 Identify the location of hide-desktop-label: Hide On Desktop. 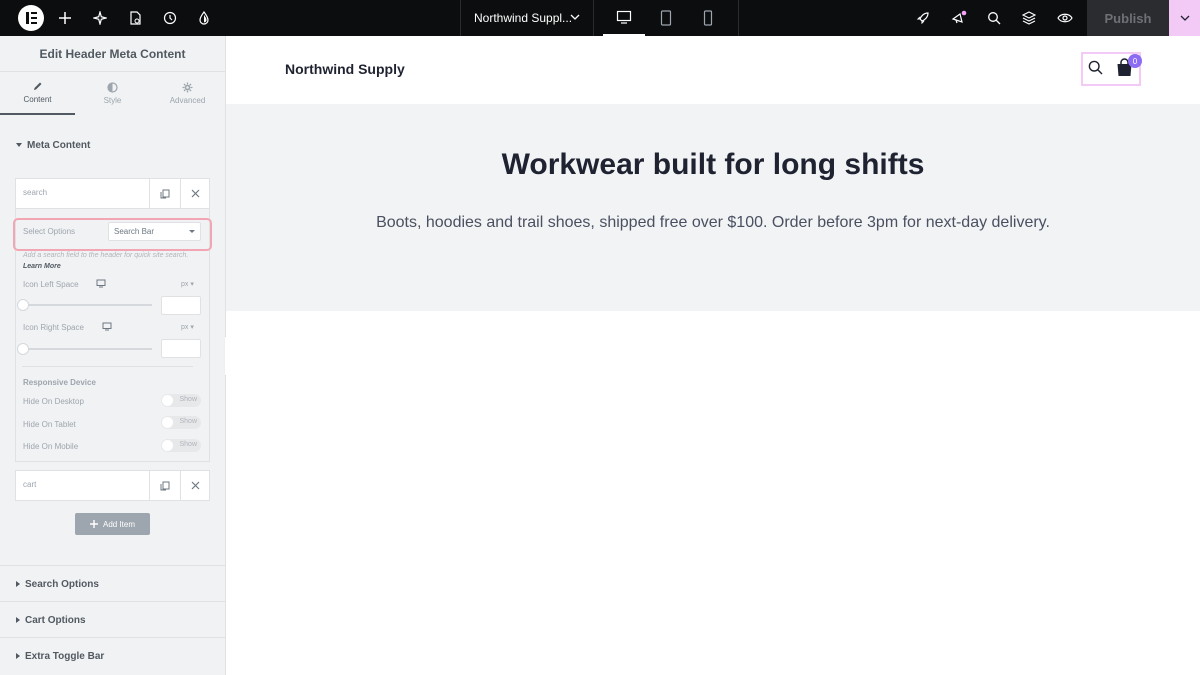
(53, 401).